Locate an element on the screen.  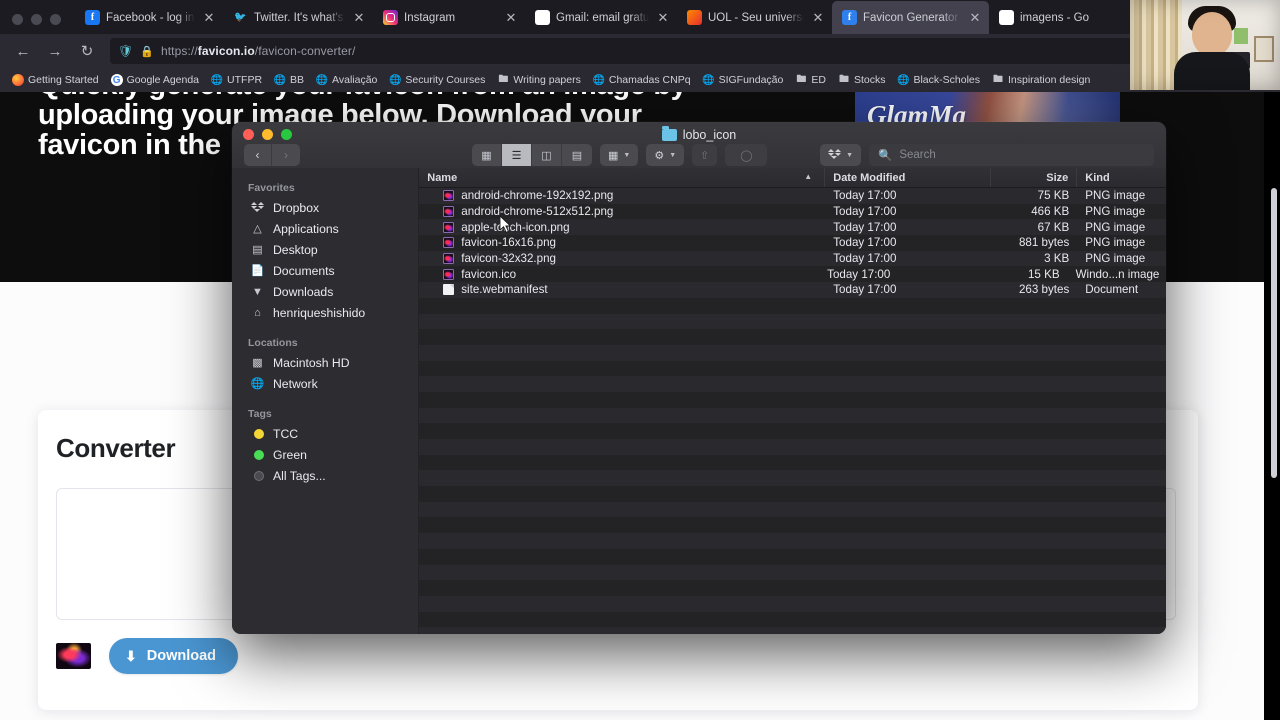
webcam-overlay is located at coordinates (1205, 45).